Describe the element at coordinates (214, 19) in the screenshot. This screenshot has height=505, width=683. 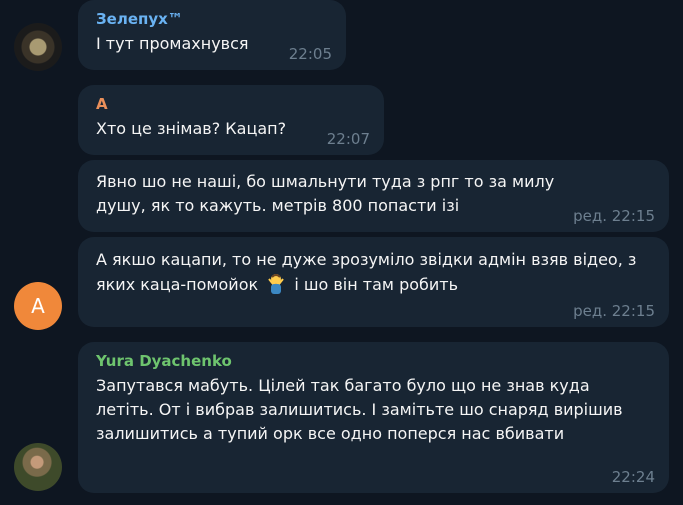
I see `sender-name: Зелепух™` at that location.